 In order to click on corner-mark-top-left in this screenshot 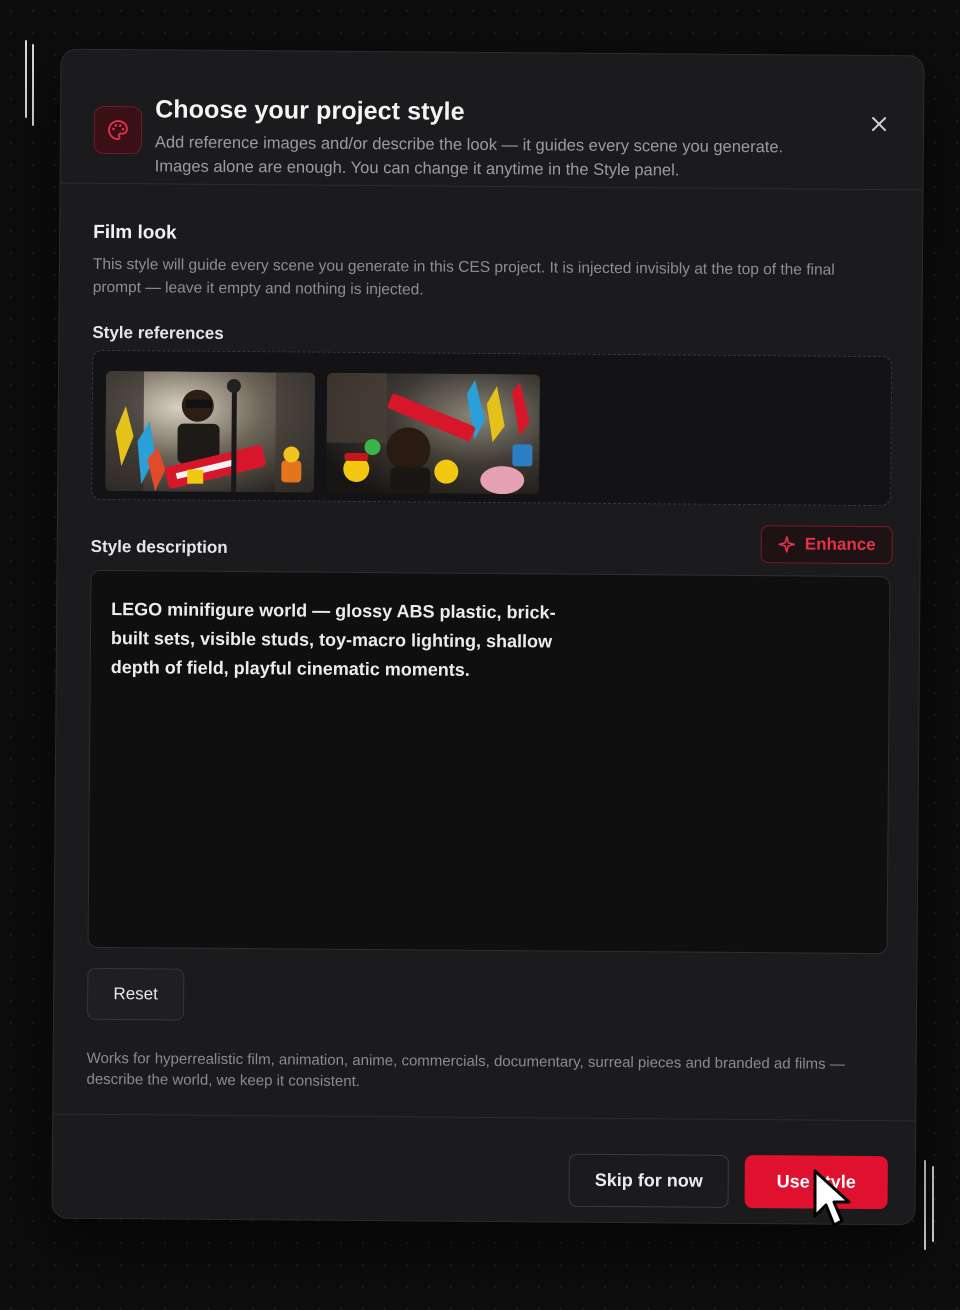, I will do `click(26, 79)`.